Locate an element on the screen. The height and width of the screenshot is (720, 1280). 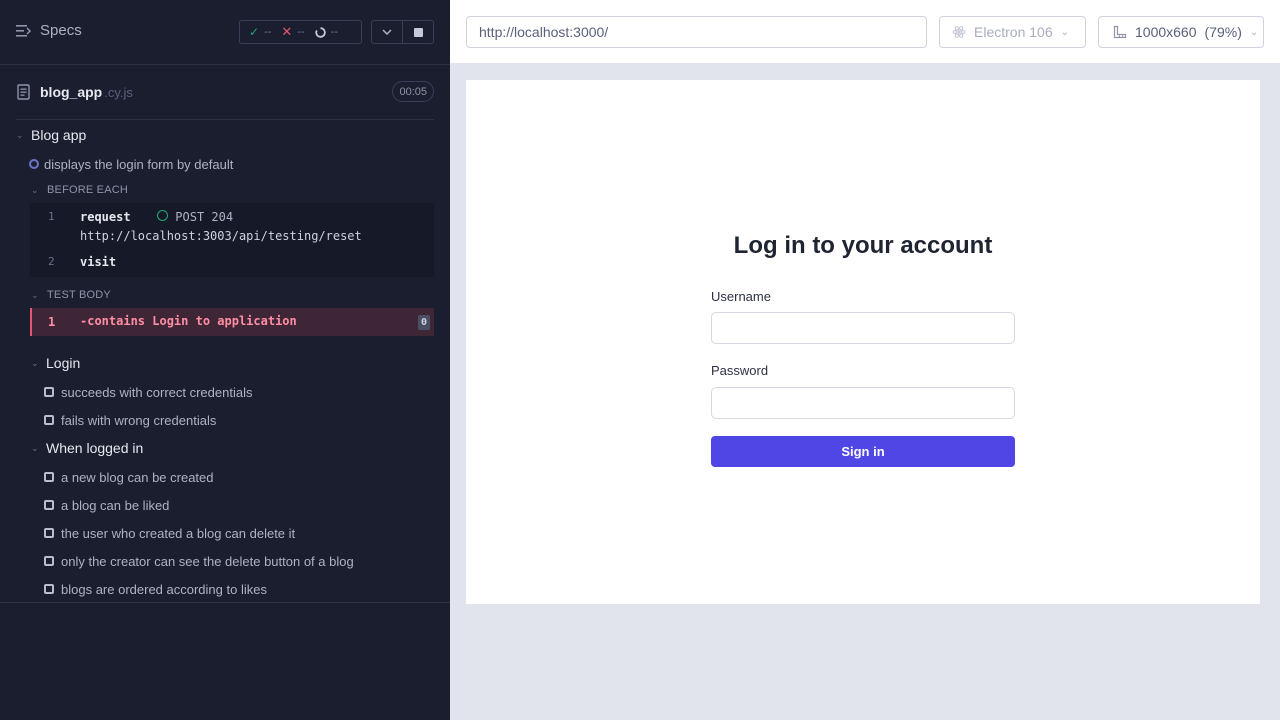
collapse-all-button is located at coordinates (387, 32).